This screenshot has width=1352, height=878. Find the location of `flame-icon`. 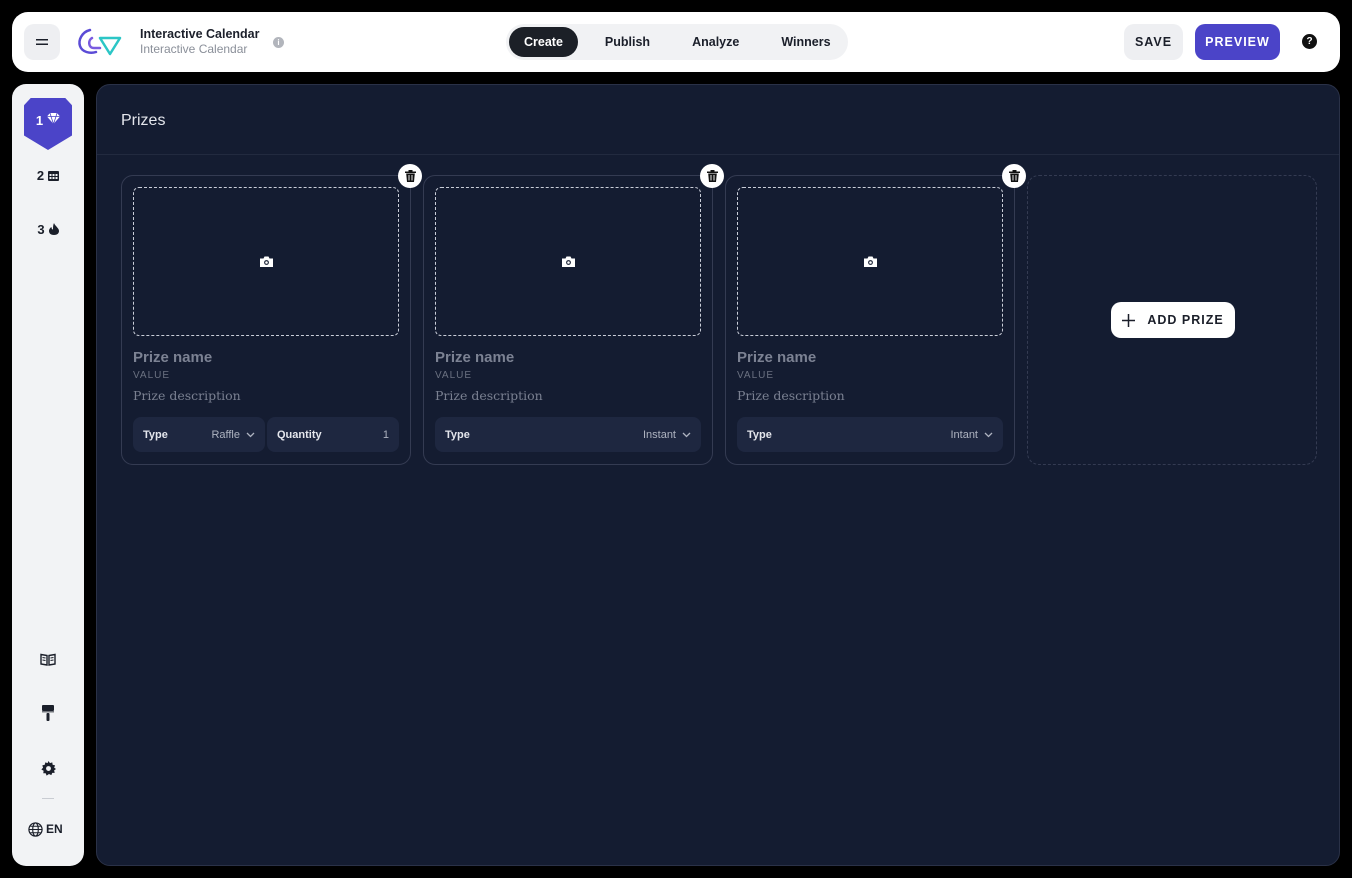

flame-icon is located at coordinates (53, 229).